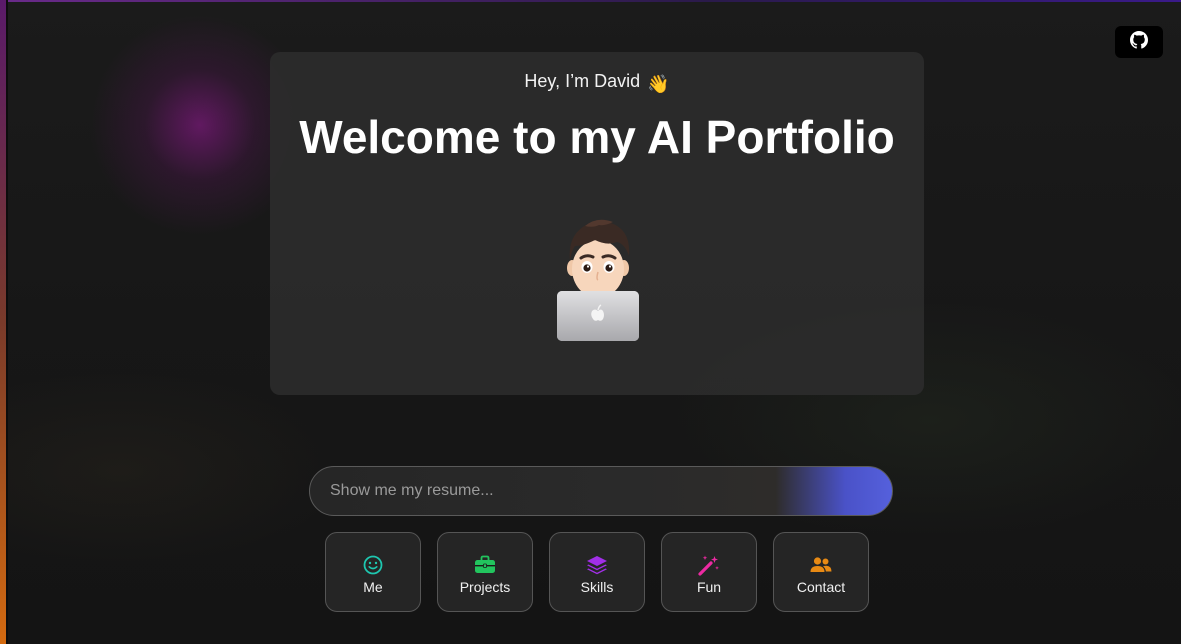 The image size is (1181, 644). Describe the element at coordinates (590, 1) in the screenshot. I see `top-edge-accent` at that location.